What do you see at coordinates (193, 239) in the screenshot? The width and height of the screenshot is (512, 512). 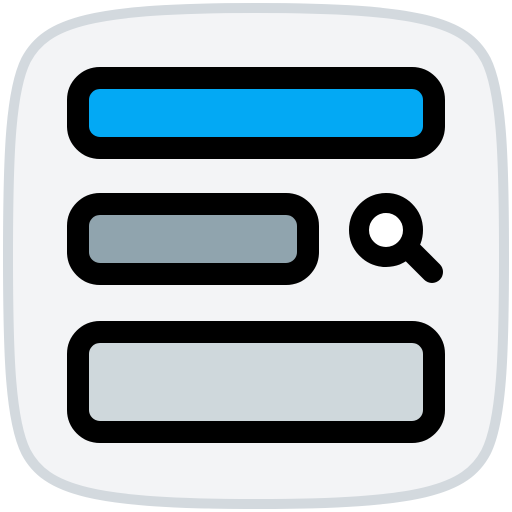 I see `search-input-field` at bounding box center [193, 239].